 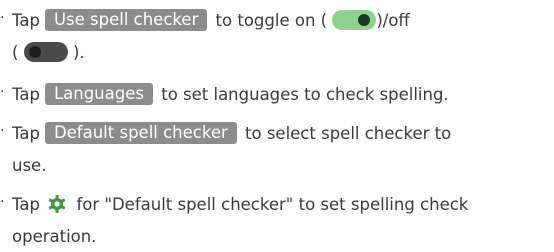 What do you see at coordinates (348, 133) in the screenshot?
I see `default-spell-checker-description: to select spell checker to` at bounding box center [348, 133].